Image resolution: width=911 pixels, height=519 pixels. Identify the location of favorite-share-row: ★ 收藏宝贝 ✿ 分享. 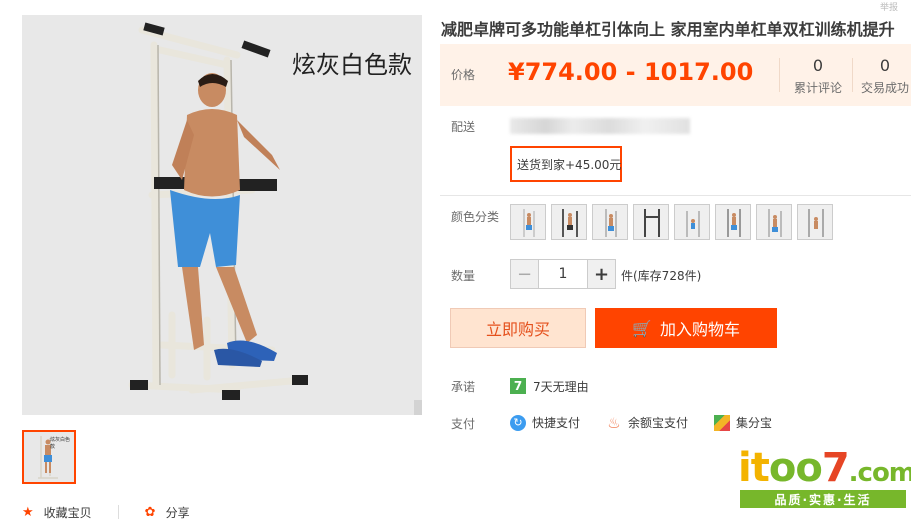
(172, 511).